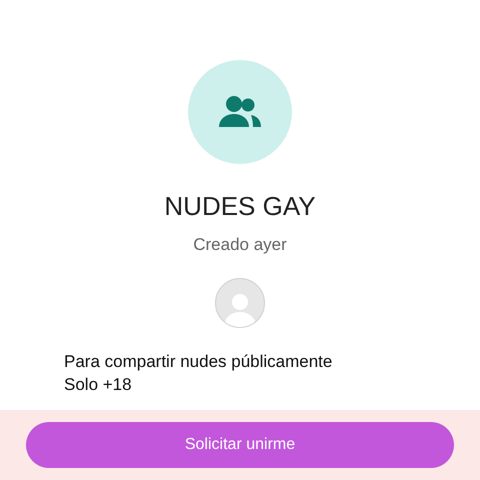  What do you see at coordinates (240, 445) in the screenshot?
I see `join-button: Solicitar unirme` at bounding box center [240, 445].